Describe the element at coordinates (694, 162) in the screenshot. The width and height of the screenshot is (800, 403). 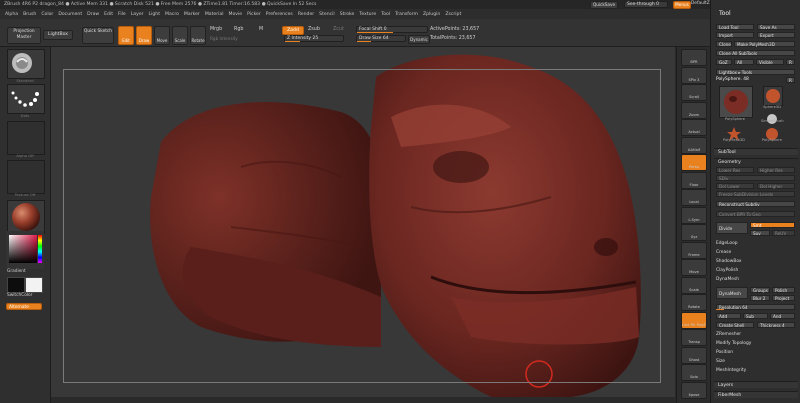
I see `shelf-persp-button: Persp` at that location.